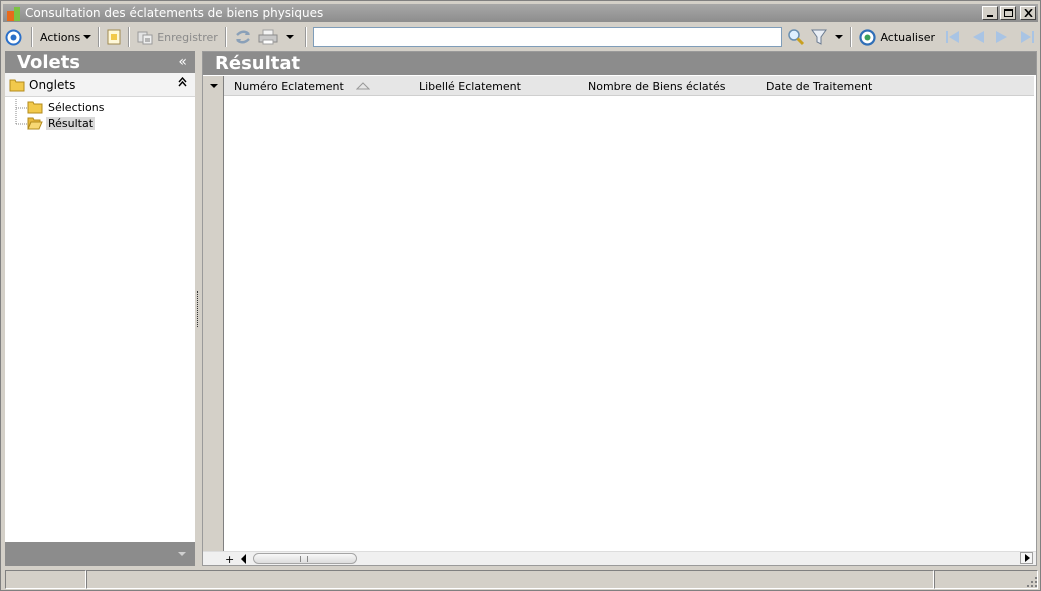 The width and height of the screenshot is (1041, 591). Describe the element at coordinates (268, 37) in the screenshot. I see `print-icon` at that location.